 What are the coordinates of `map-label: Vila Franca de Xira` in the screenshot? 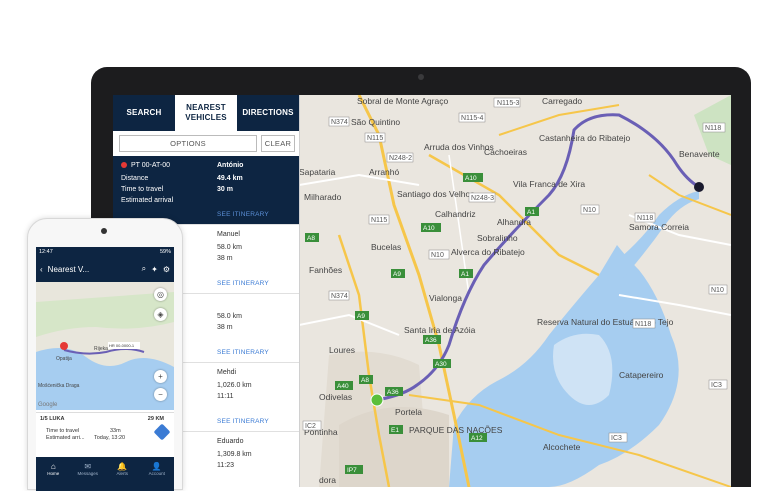 It's located at (549, 184).